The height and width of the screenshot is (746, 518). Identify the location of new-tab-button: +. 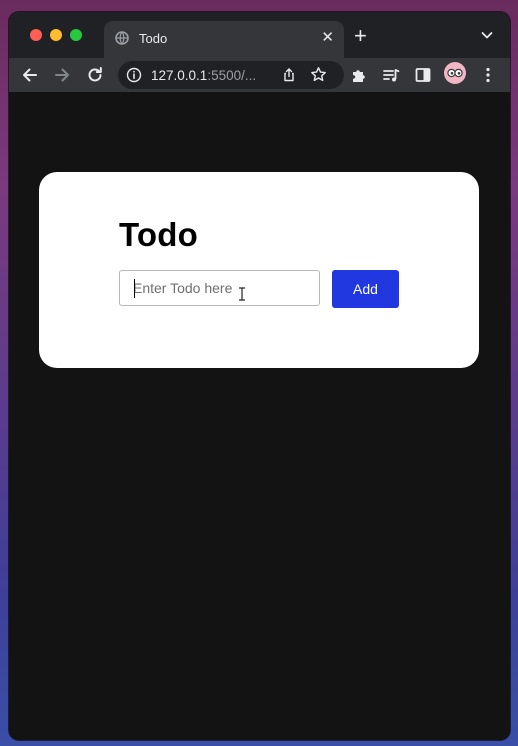
(360, 36).